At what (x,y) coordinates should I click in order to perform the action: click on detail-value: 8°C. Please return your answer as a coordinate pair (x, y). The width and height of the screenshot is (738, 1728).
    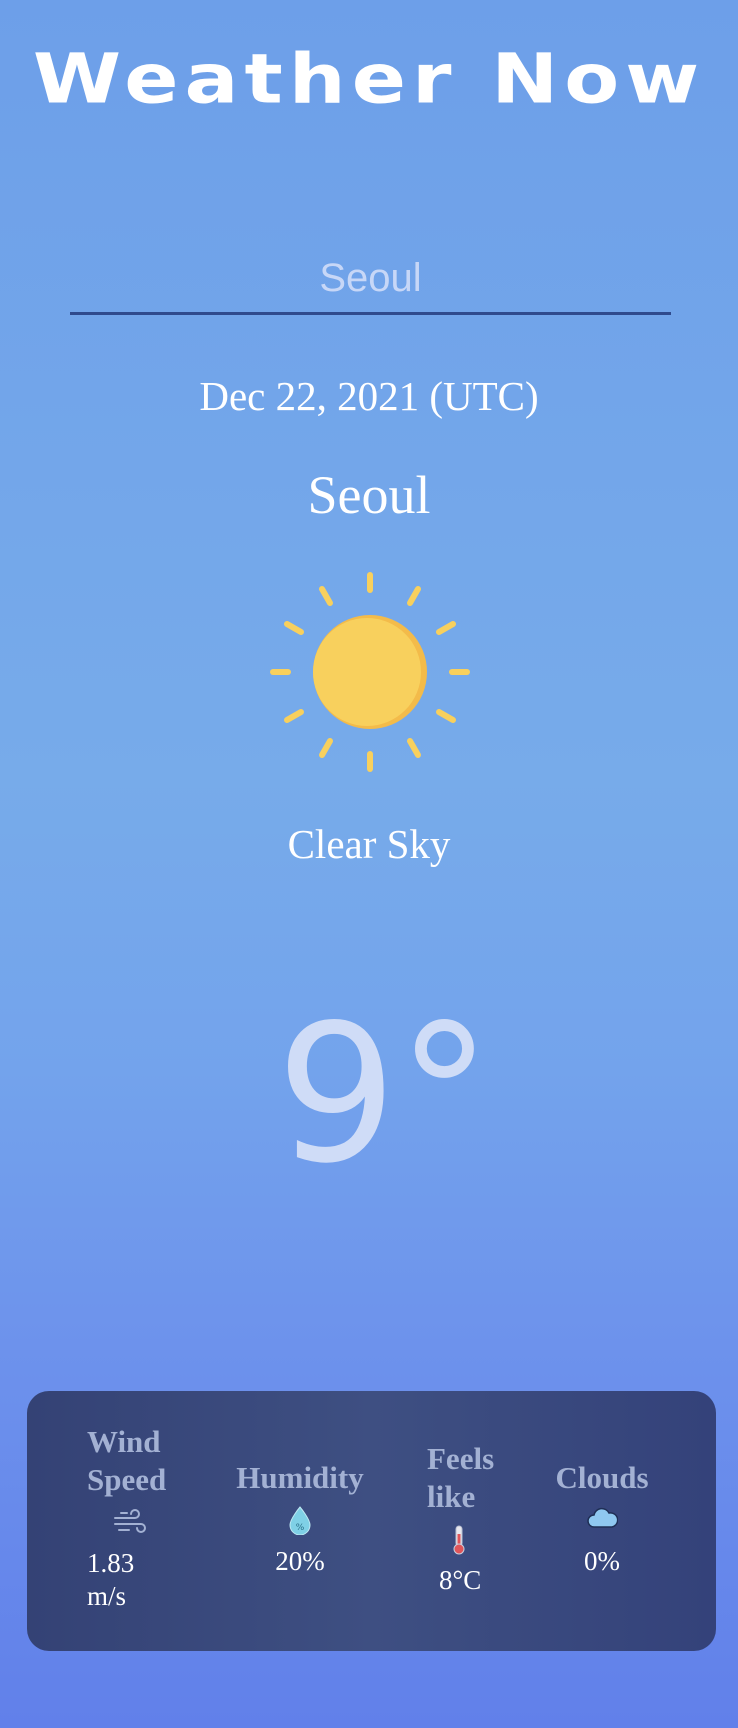
    Looking at the image, I should click on (460, 1580).